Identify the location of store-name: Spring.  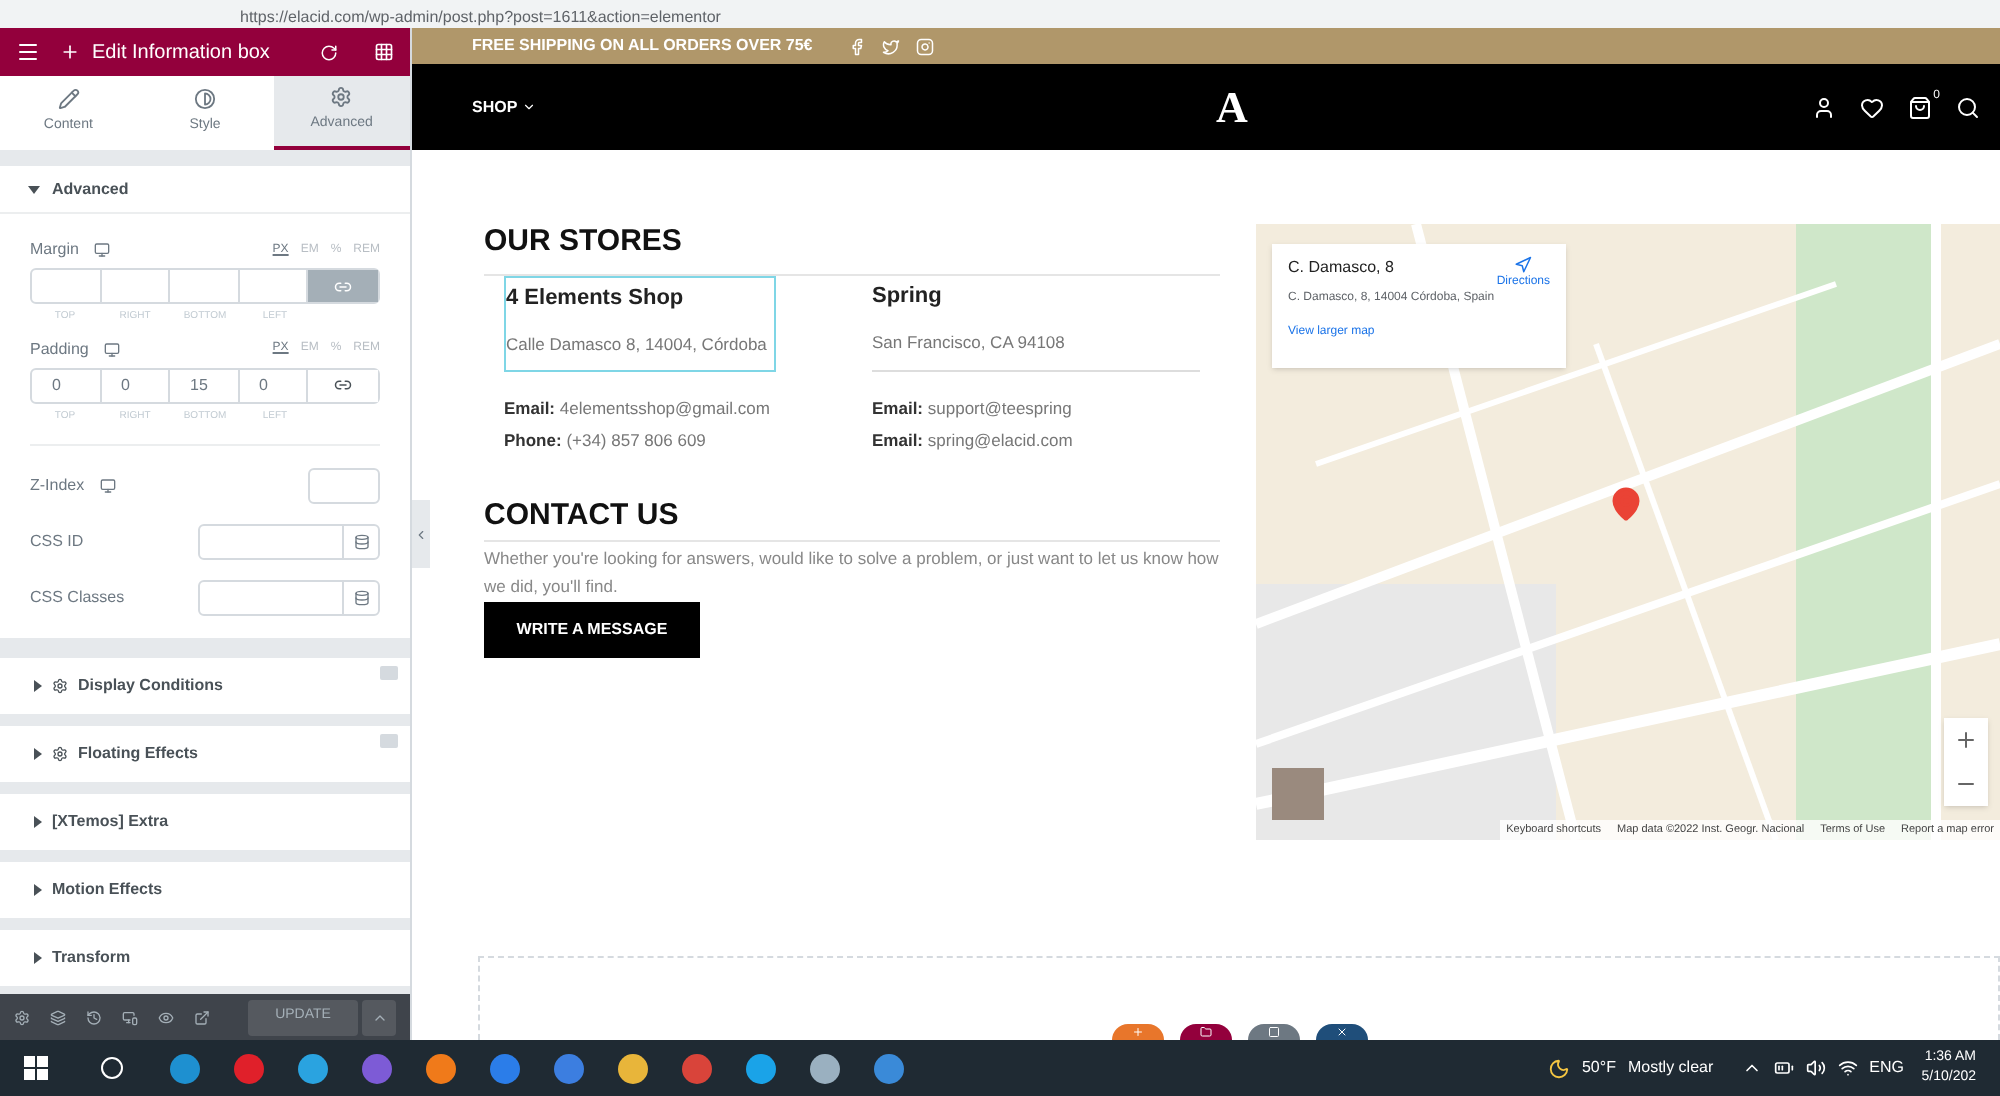
(908, 297).